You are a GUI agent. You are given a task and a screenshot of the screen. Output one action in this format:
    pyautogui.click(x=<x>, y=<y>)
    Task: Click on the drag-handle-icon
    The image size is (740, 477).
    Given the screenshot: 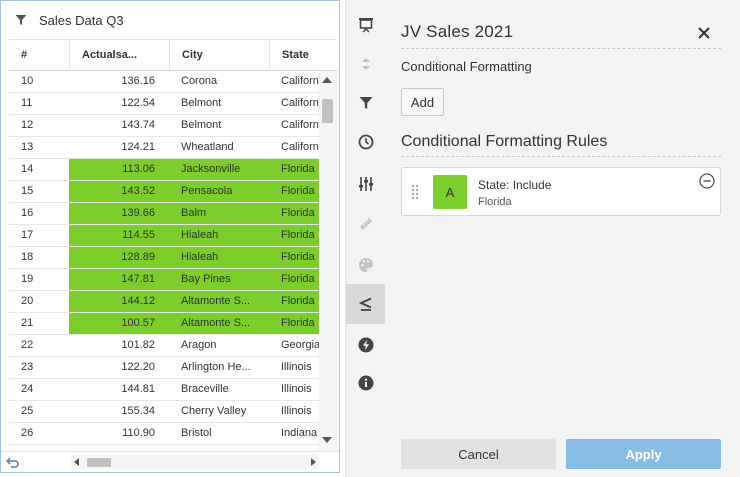 What is the action you would take?
    pyautogui.click(x=415, y=192)
    